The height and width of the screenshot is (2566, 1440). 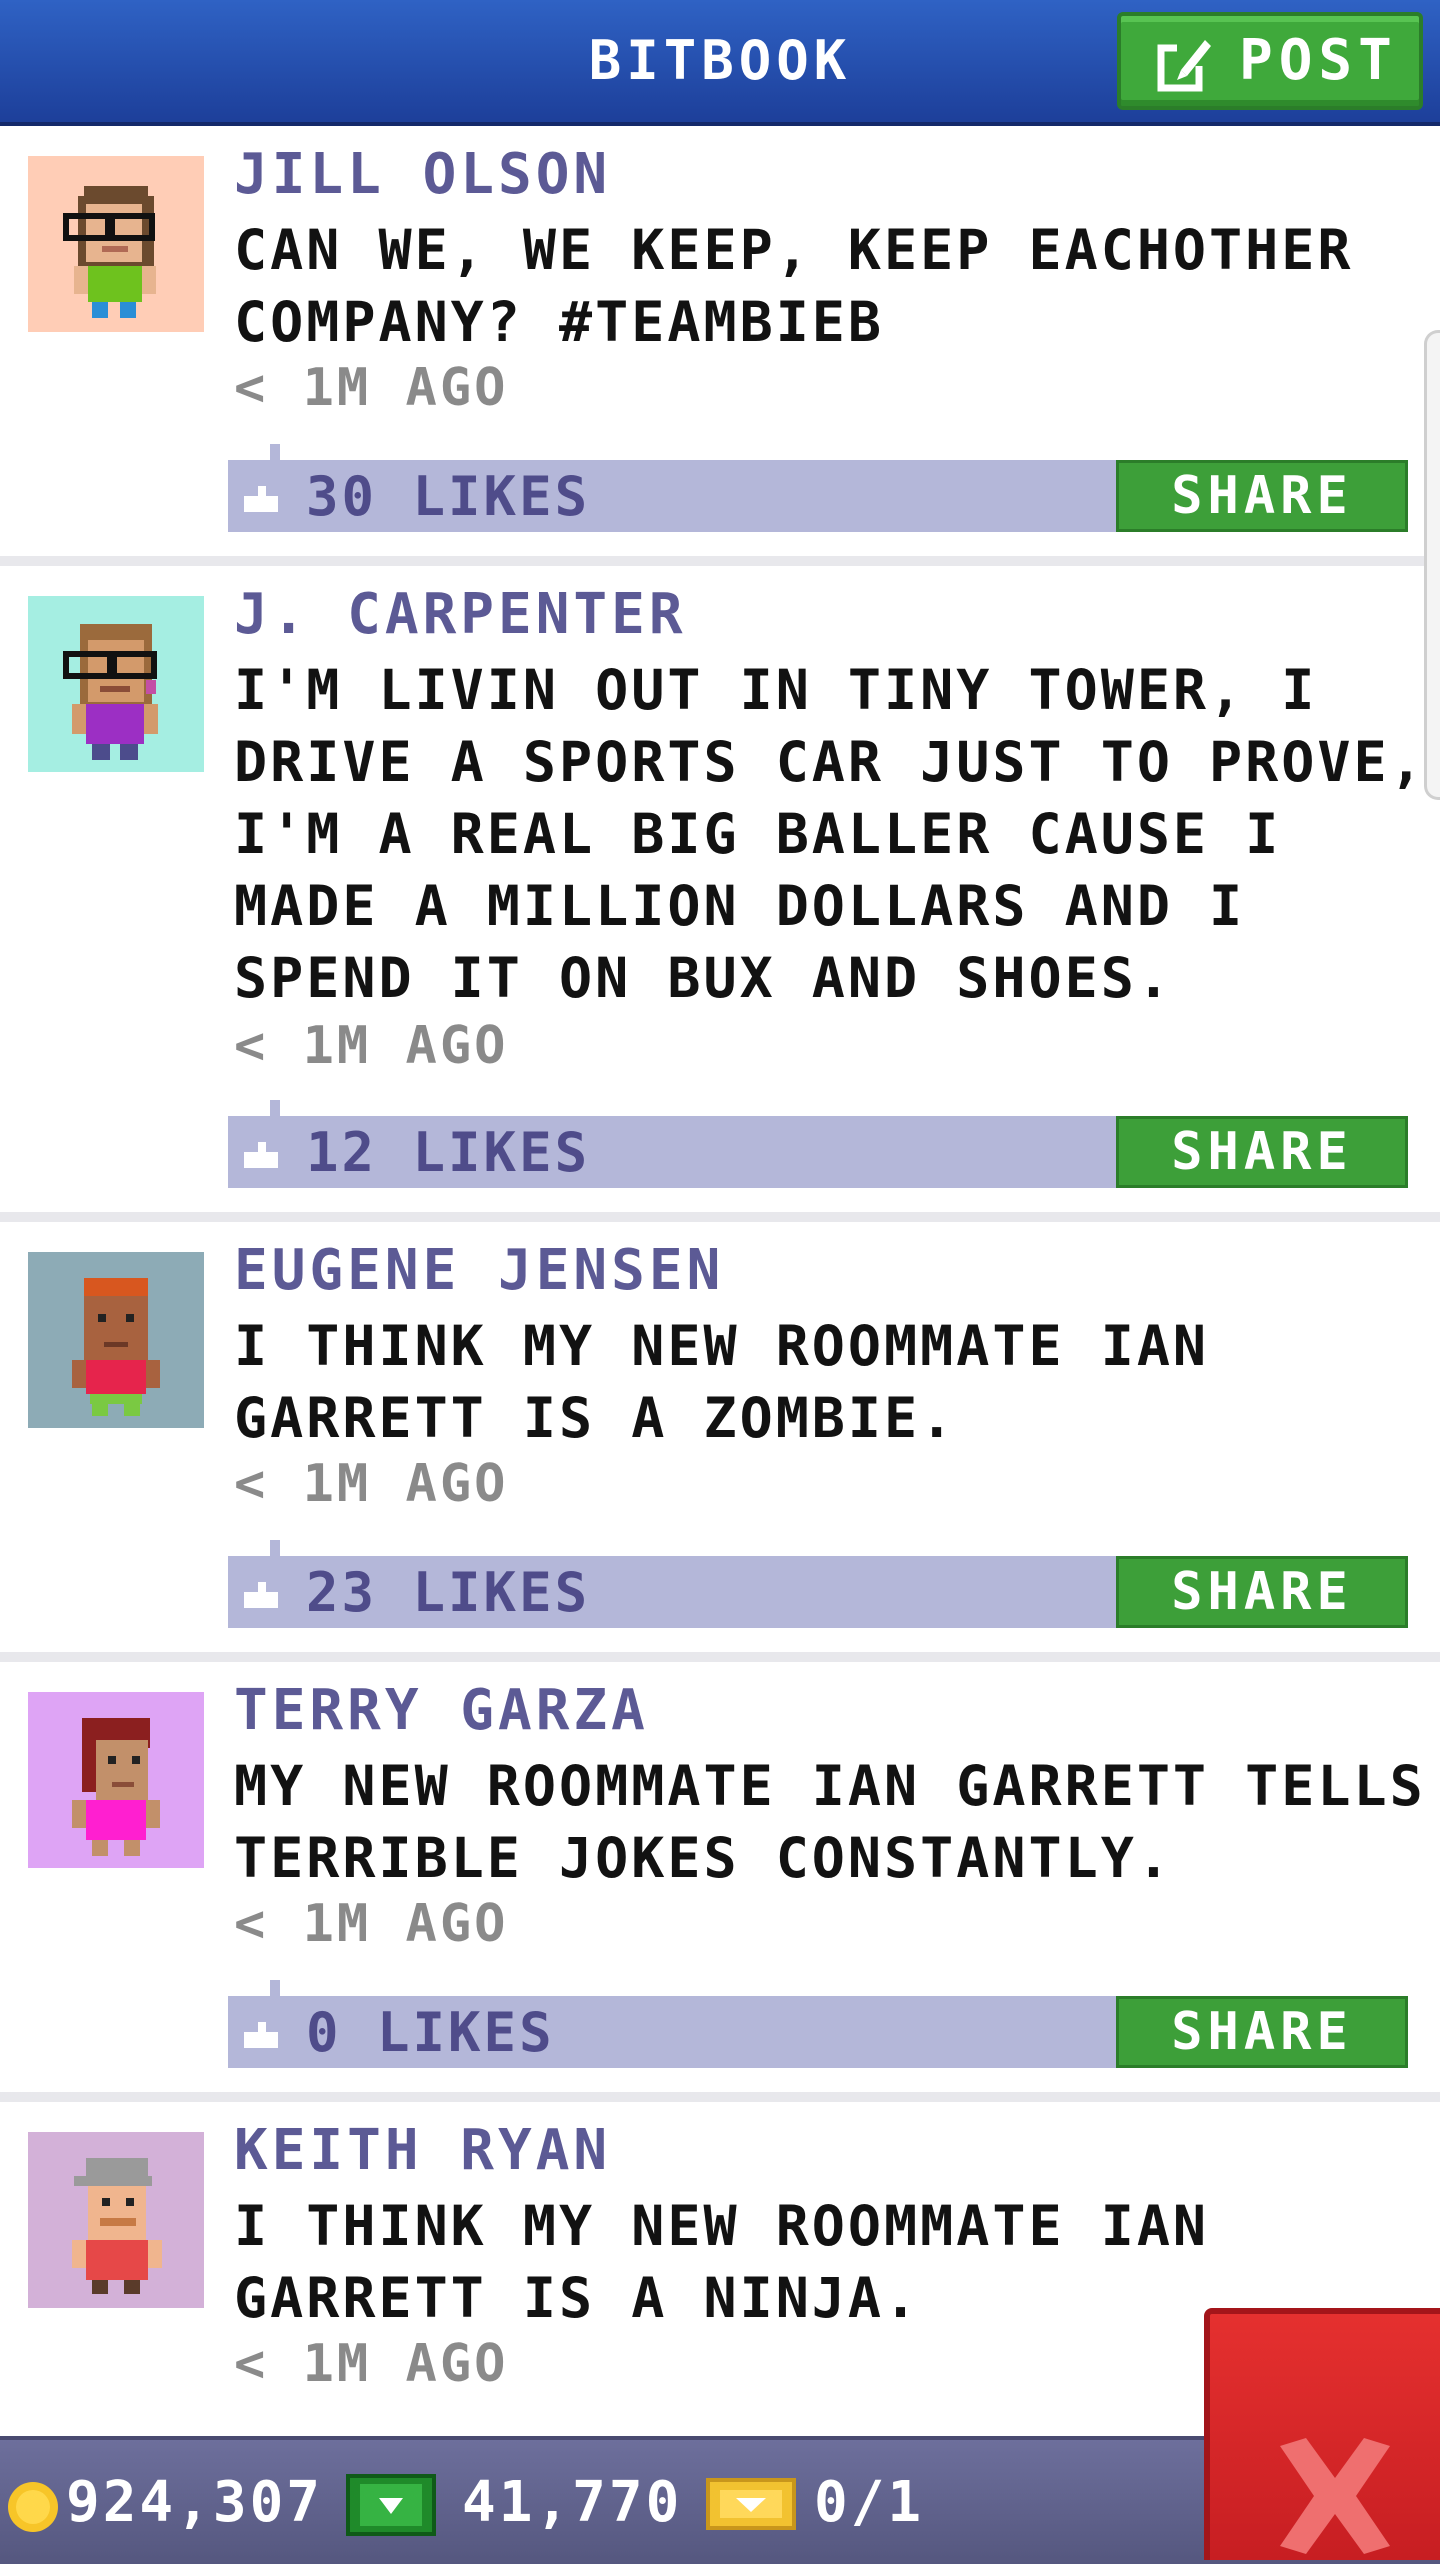 What do you see at coordinates (33, 2507) in the screenshot?
I see `coin-icon` at bounding box center [33, 2507].